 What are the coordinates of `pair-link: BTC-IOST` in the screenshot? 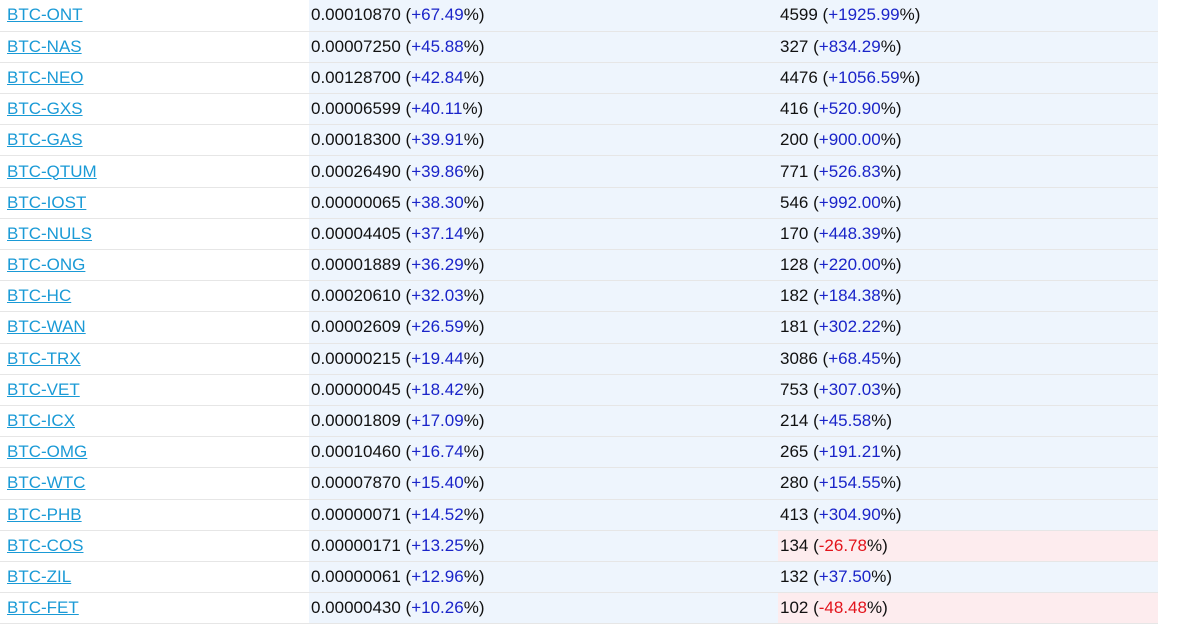 It's located at (46, 202).